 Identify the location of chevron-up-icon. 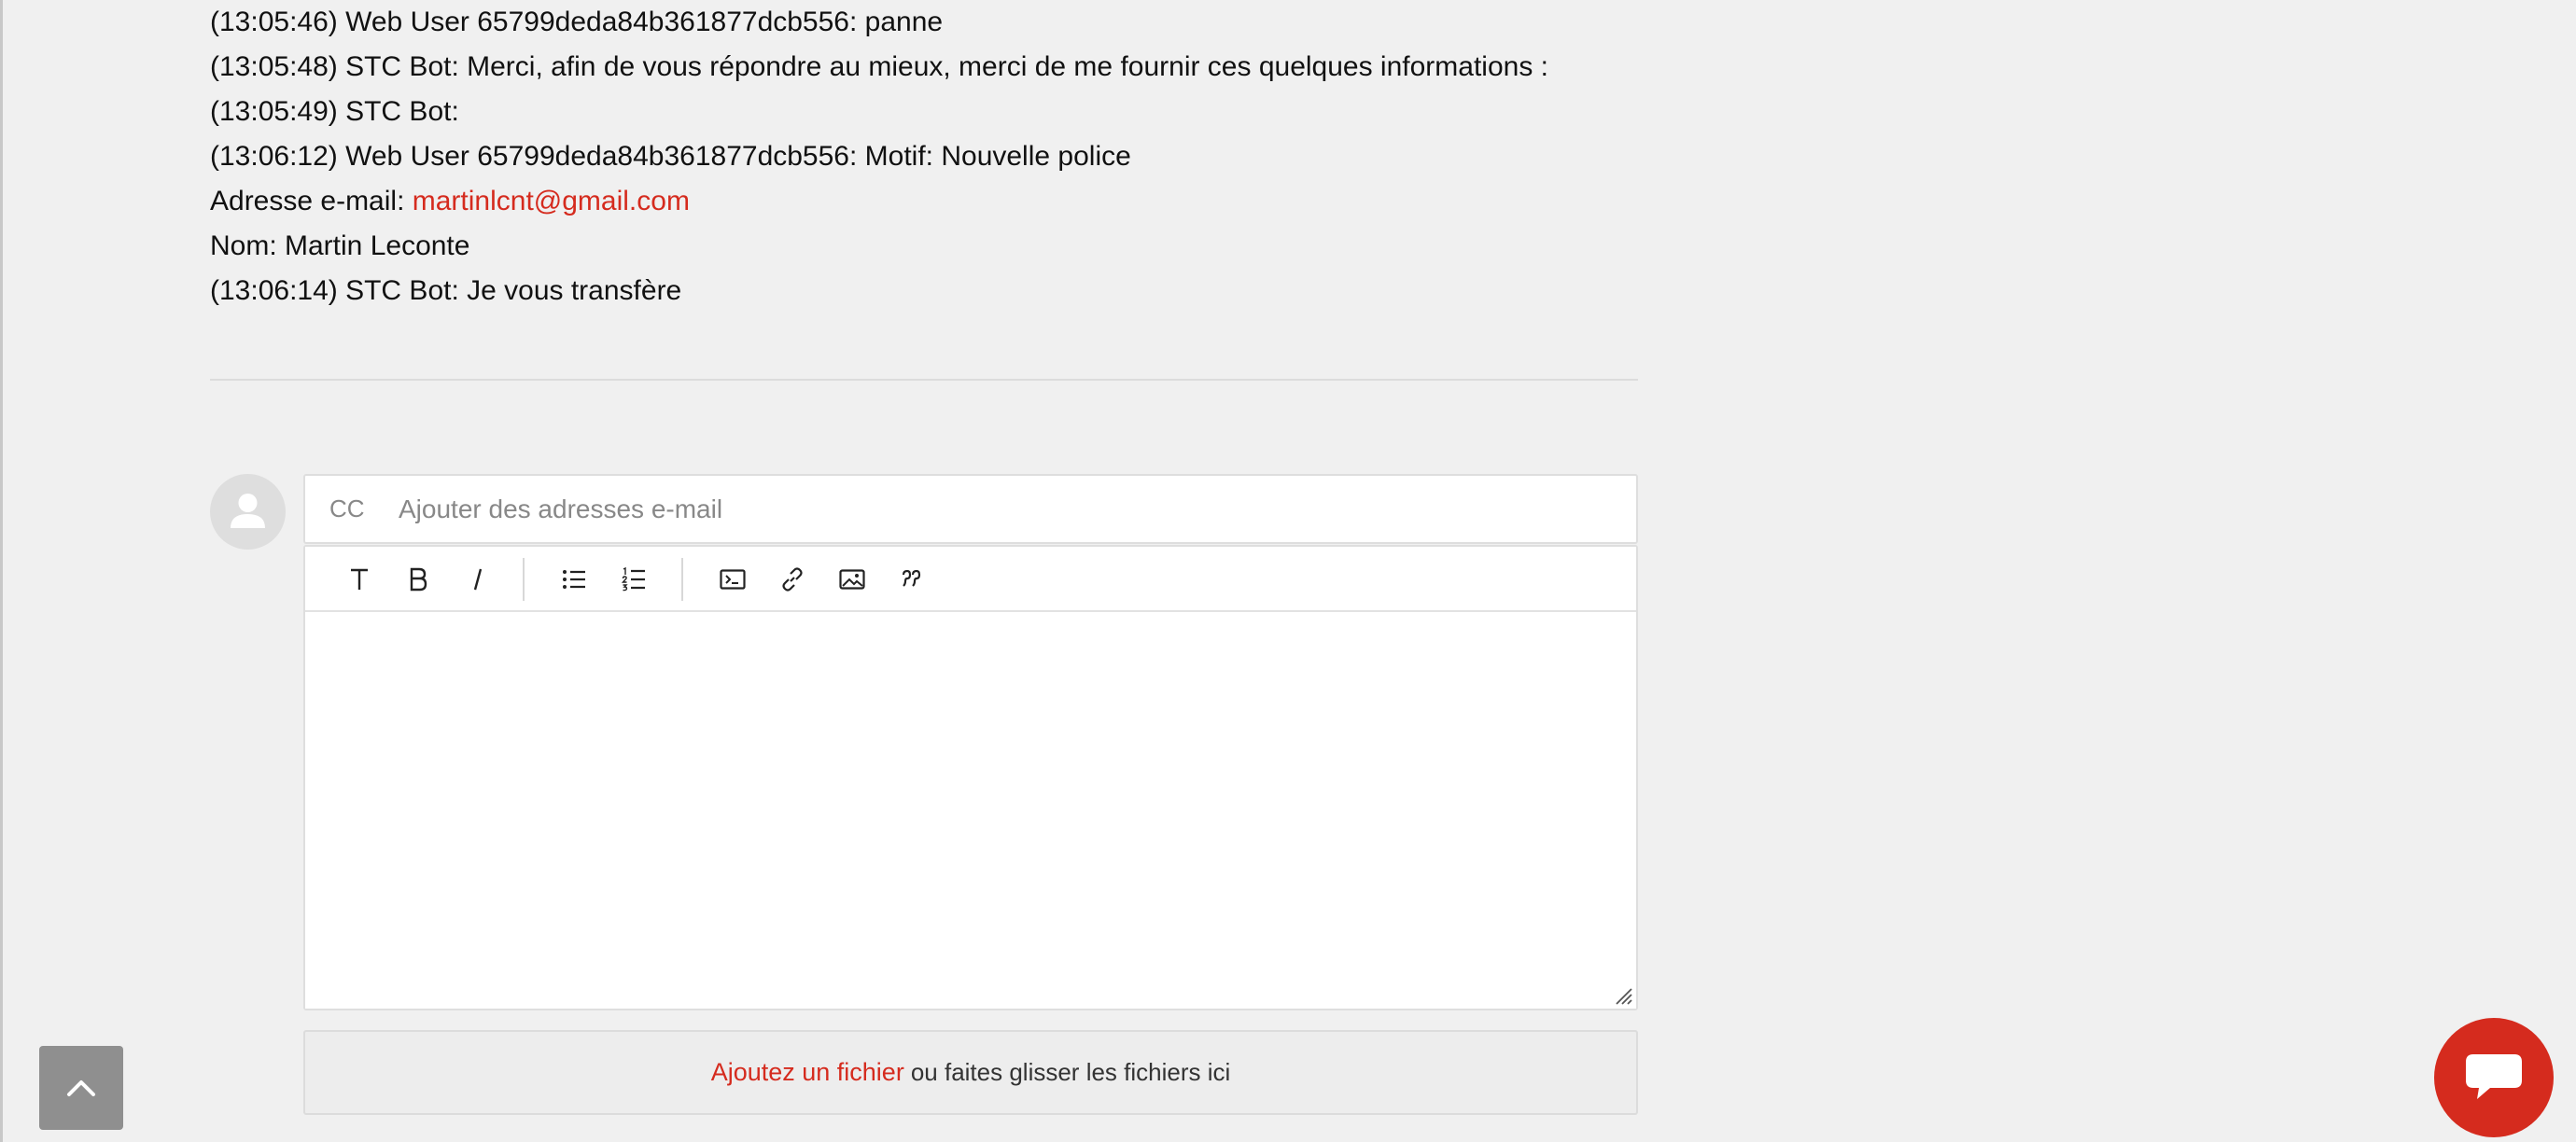
(81, 1088).